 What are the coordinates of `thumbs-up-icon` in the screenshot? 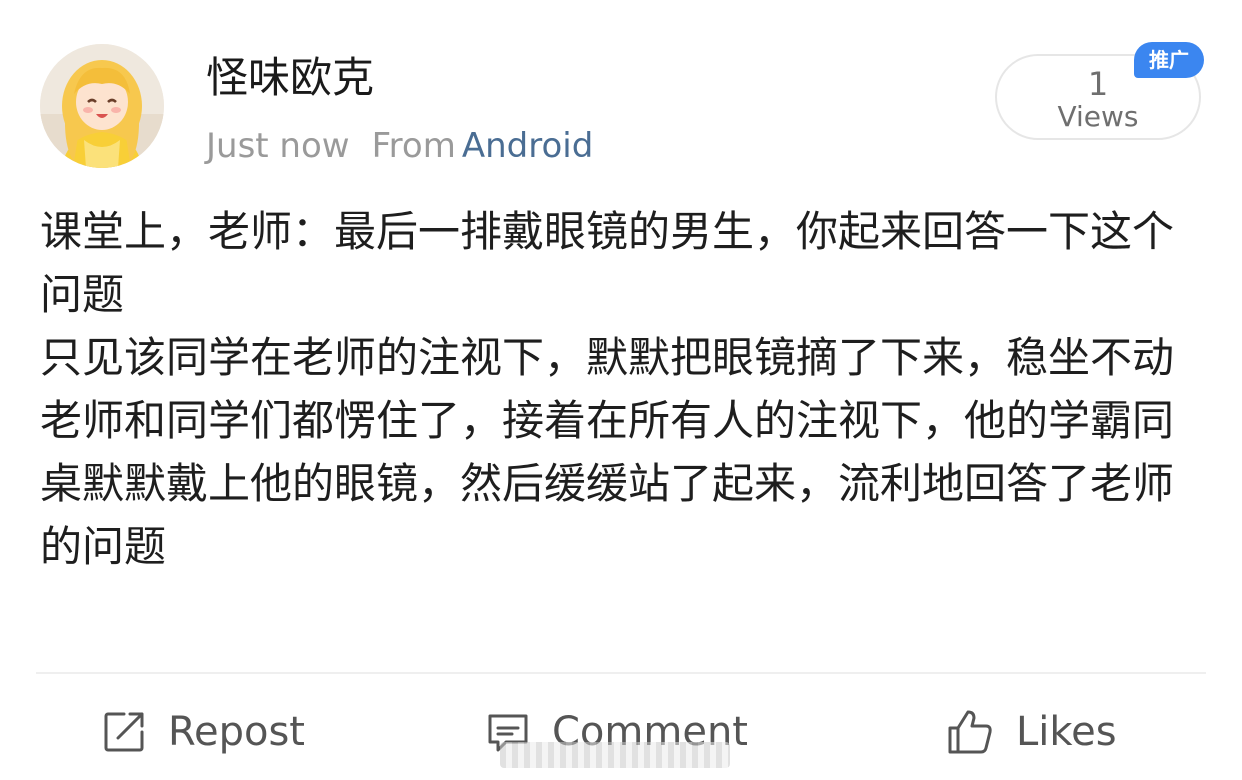 It's located at (970, 732).